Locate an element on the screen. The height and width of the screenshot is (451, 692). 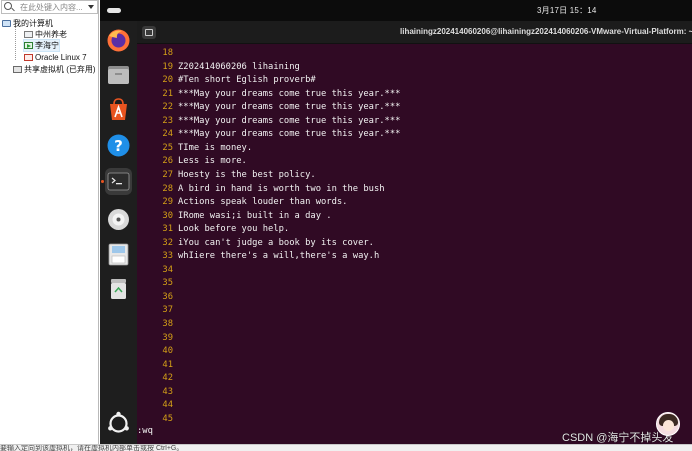
line-number: 32 is located at coordinates (167, 242).